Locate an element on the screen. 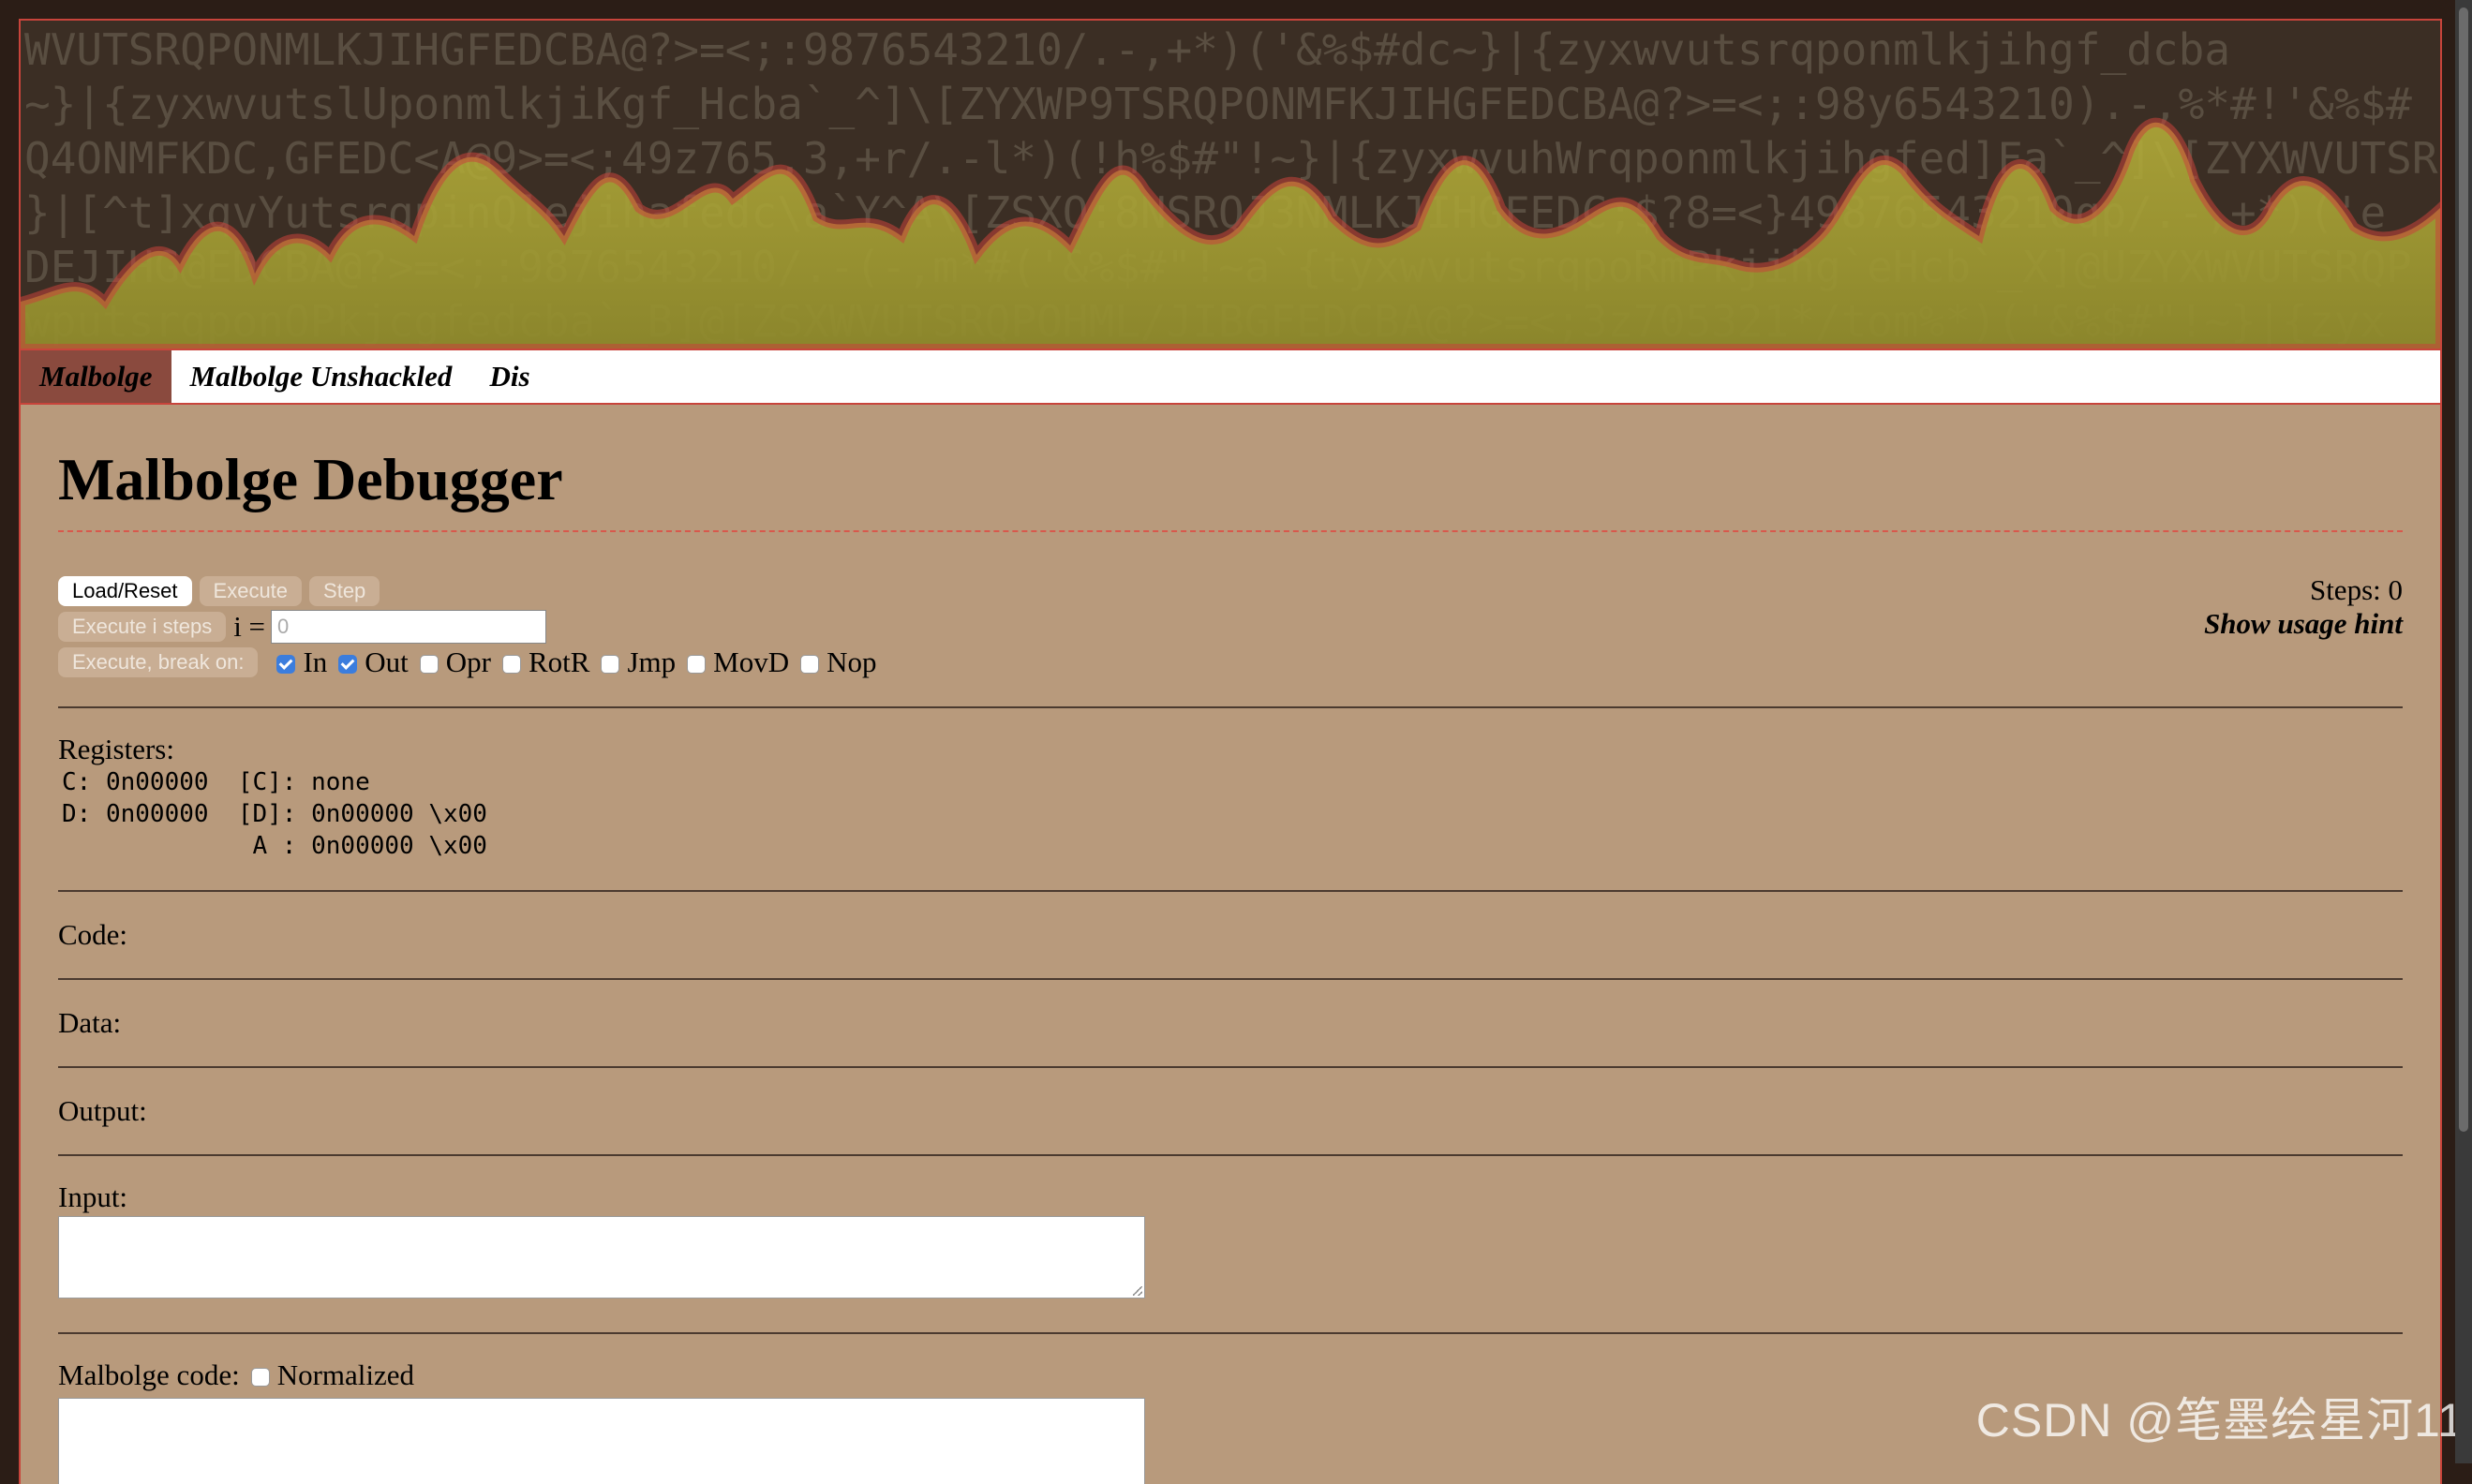 This screenshot has width=2472, height=1484. nav-item-dis: Dis is located at coordinates (509, 376).